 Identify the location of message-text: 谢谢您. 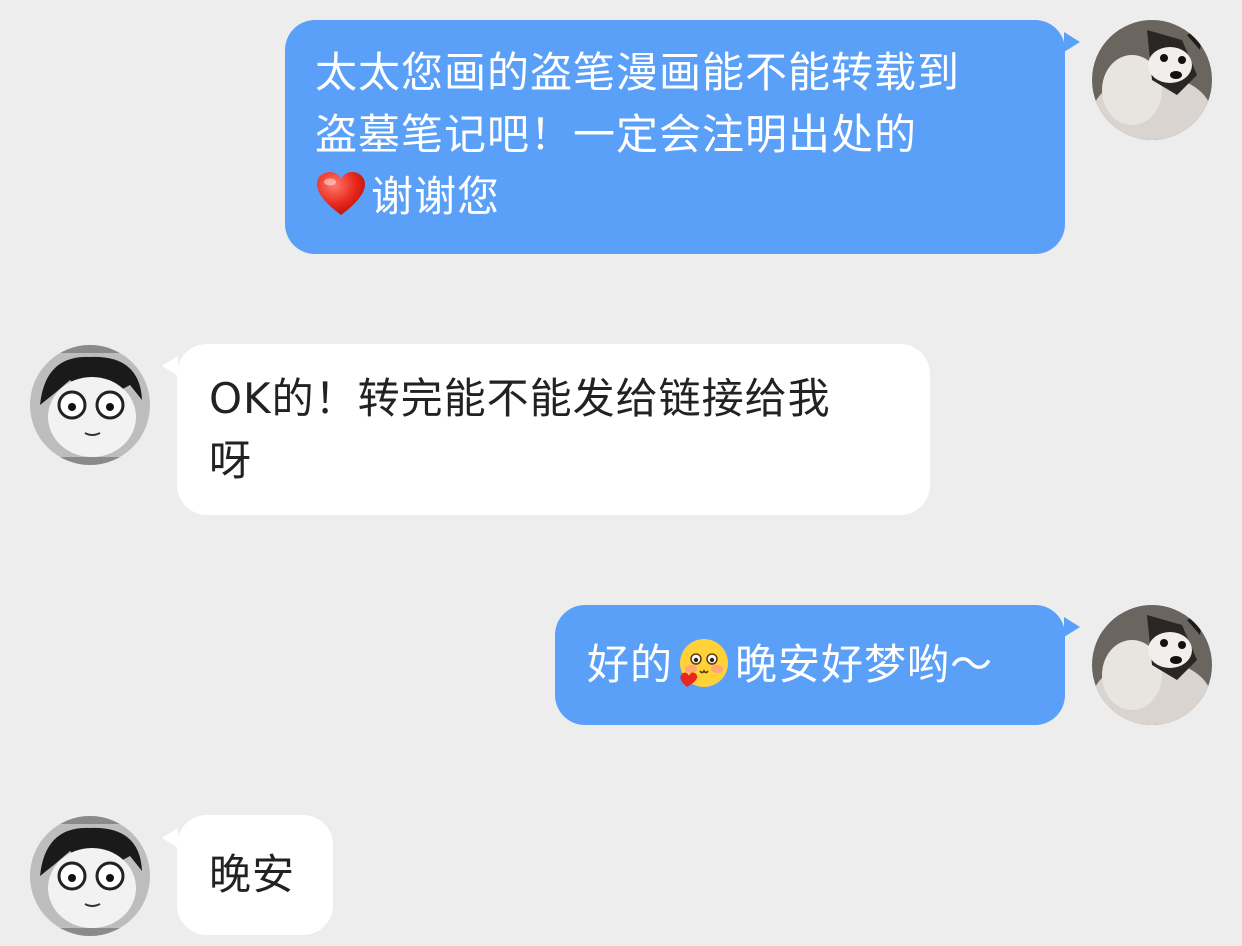
(436, 196).